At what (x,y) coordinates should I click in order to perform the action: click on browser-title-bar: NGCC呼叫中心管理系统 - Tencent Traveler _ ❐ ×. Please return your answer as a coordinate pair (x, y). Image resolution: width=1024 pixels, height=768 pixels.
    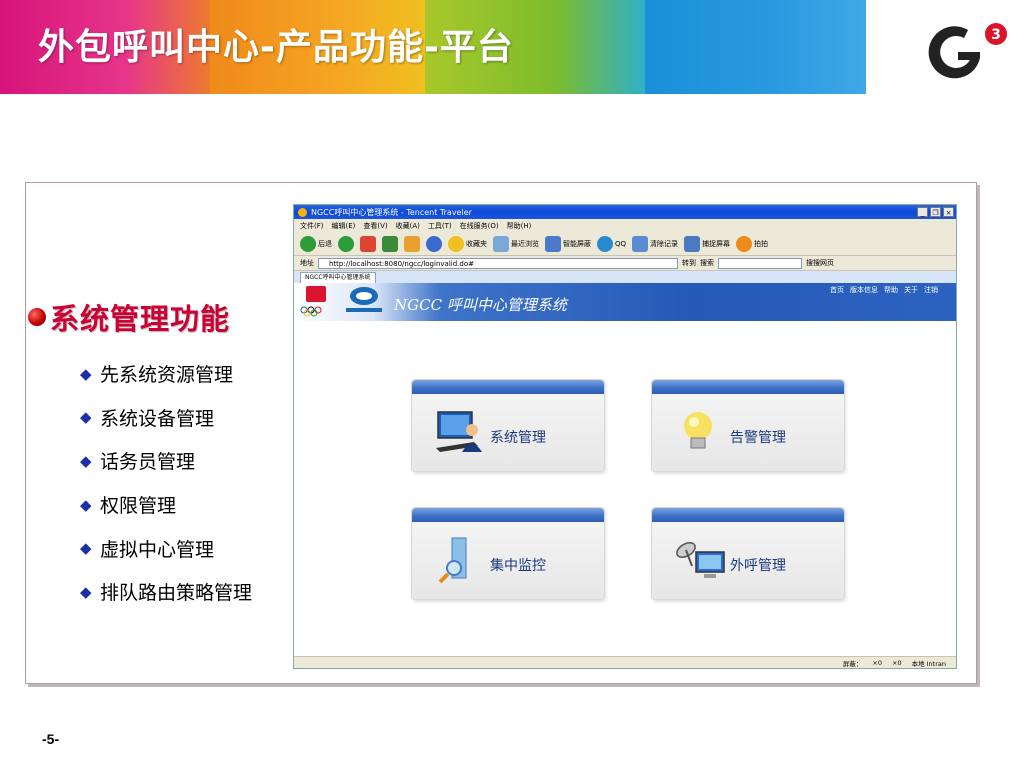
    Looking at the image, I should click on (625, 212).